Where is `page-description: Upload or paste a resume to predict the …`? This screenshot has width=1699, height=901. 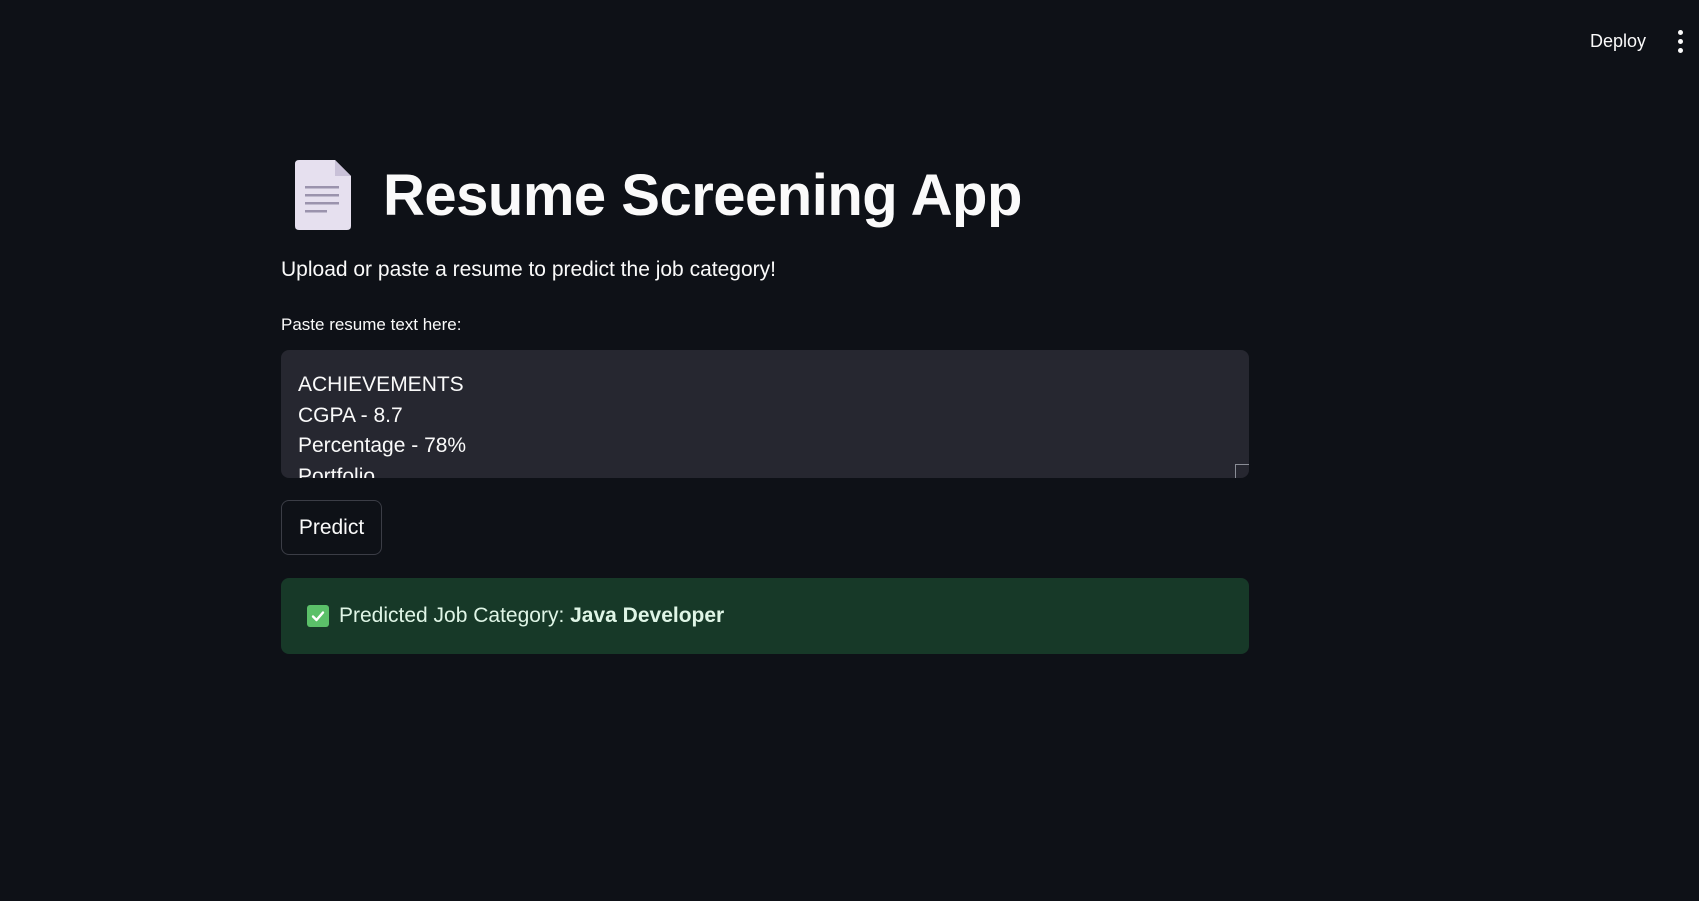
page-description: Upload or paste a resume to predict the … is located at coordinates (528, 269).